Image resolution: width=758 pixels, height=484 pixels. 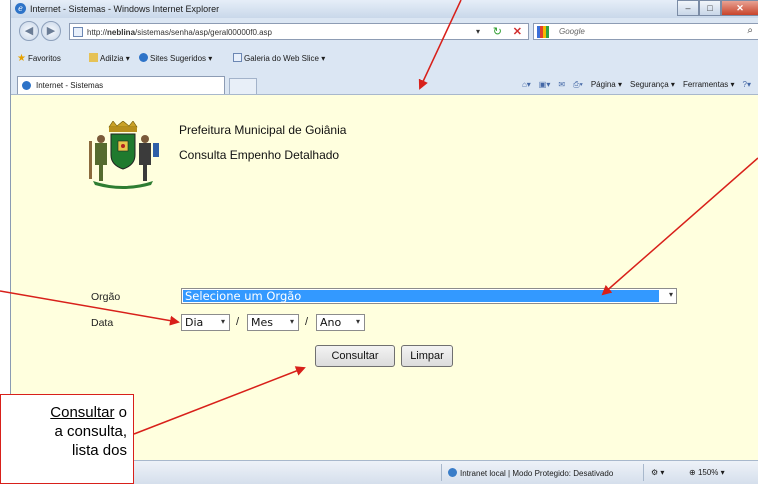 I want to click on ano-select: Ano ▾, so click(x=340, y=322).